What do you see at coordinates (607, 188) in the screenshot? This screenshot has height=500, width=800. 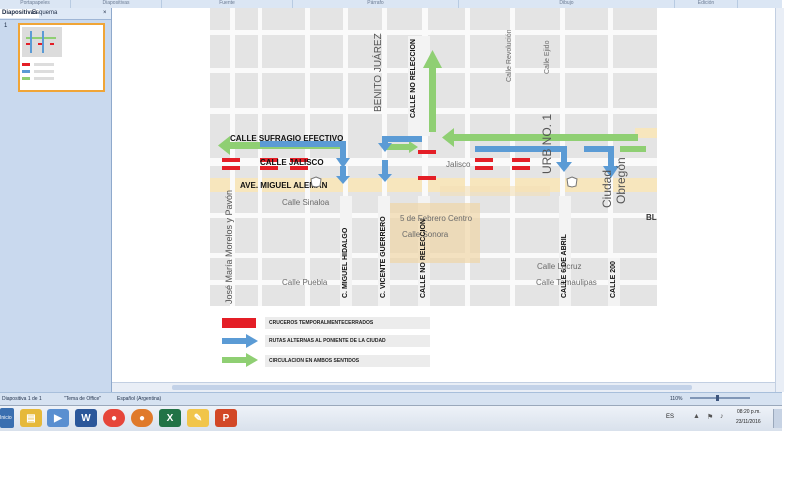 I see `map-label-ciudad: Ciudad` at bounding box center [607, 188].